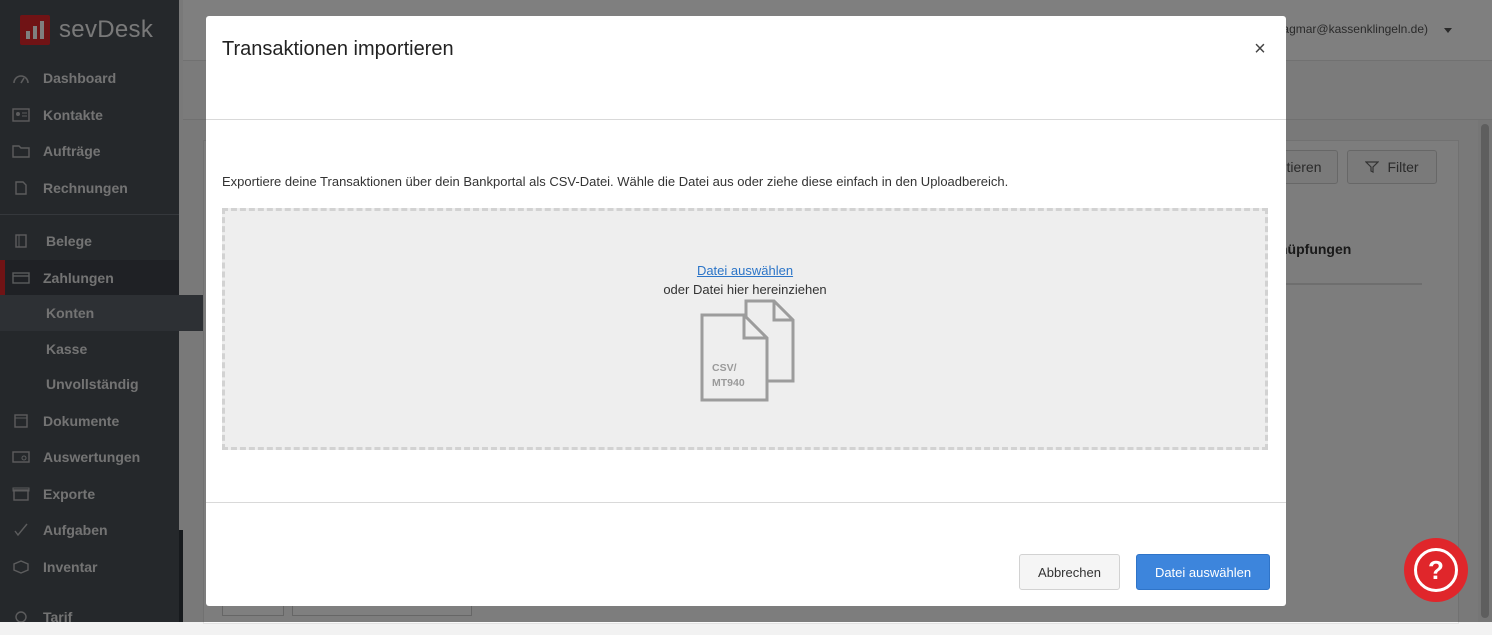 Image resolution: width=1492 pixels, height=635 pixels. Describe the element at coordinates (1069, 572) in the screenshot. I see `cancel-button: Abbrechen` at that location.